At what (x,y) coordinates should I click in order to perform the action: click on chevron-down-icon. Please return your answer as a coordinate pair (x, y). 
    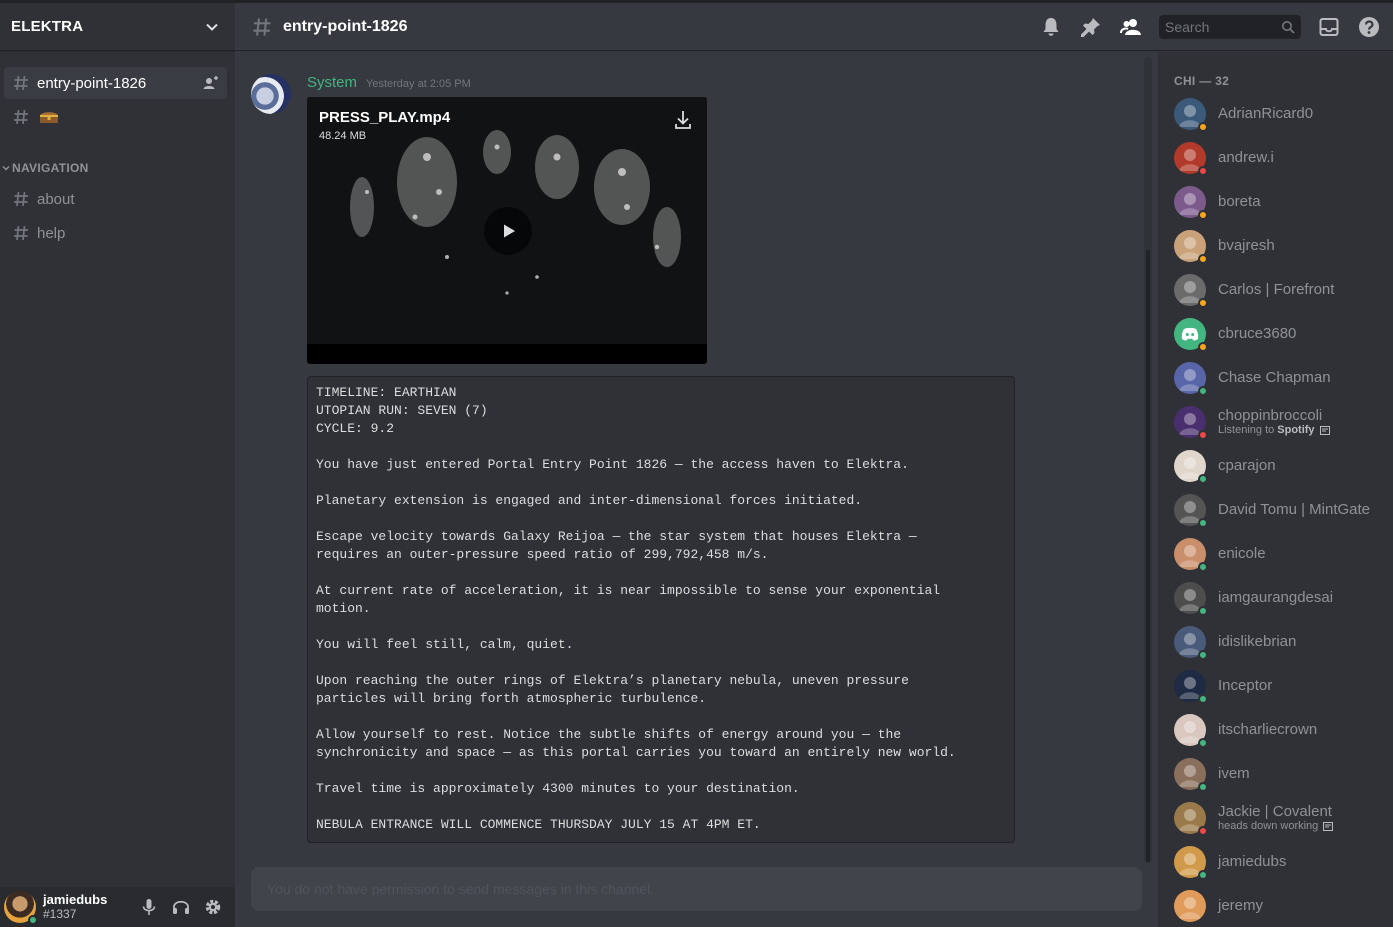
    Looking at the image, I should click on (212, 27).